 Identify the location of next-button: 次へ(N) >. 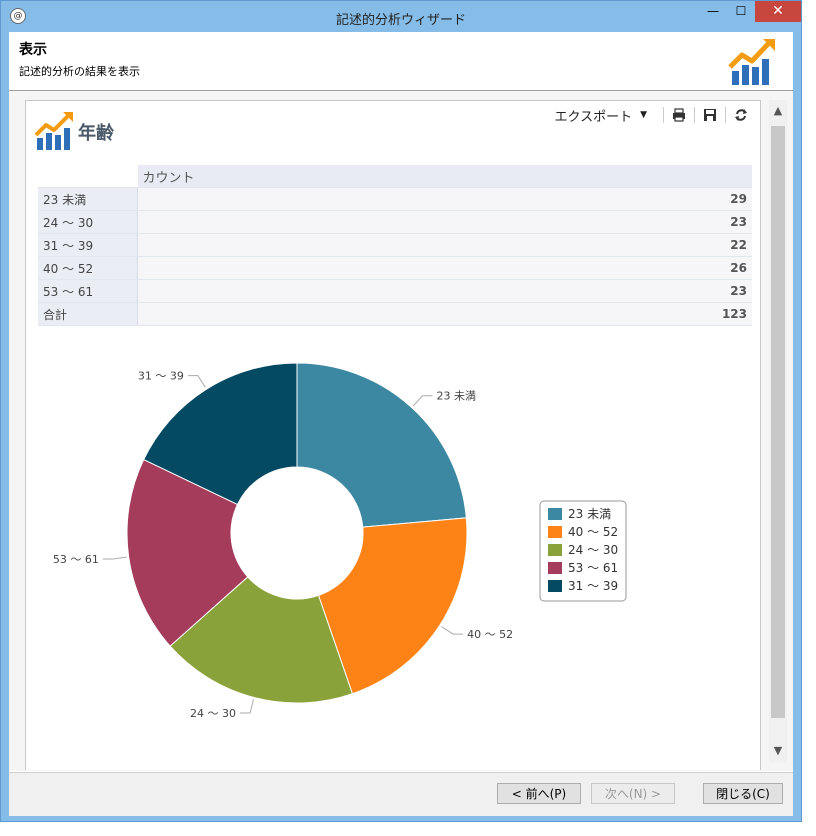
(633, 793).